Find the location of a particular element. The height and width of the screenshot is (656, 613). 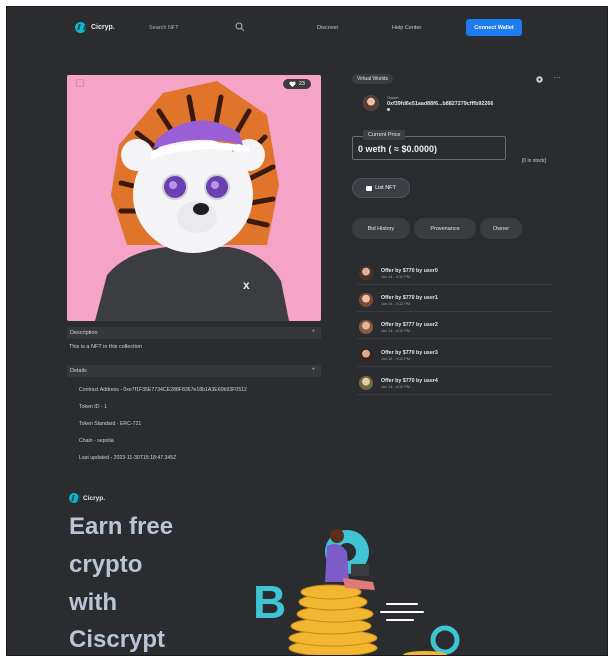

owner-avatar is located at coordinates (371, 103).